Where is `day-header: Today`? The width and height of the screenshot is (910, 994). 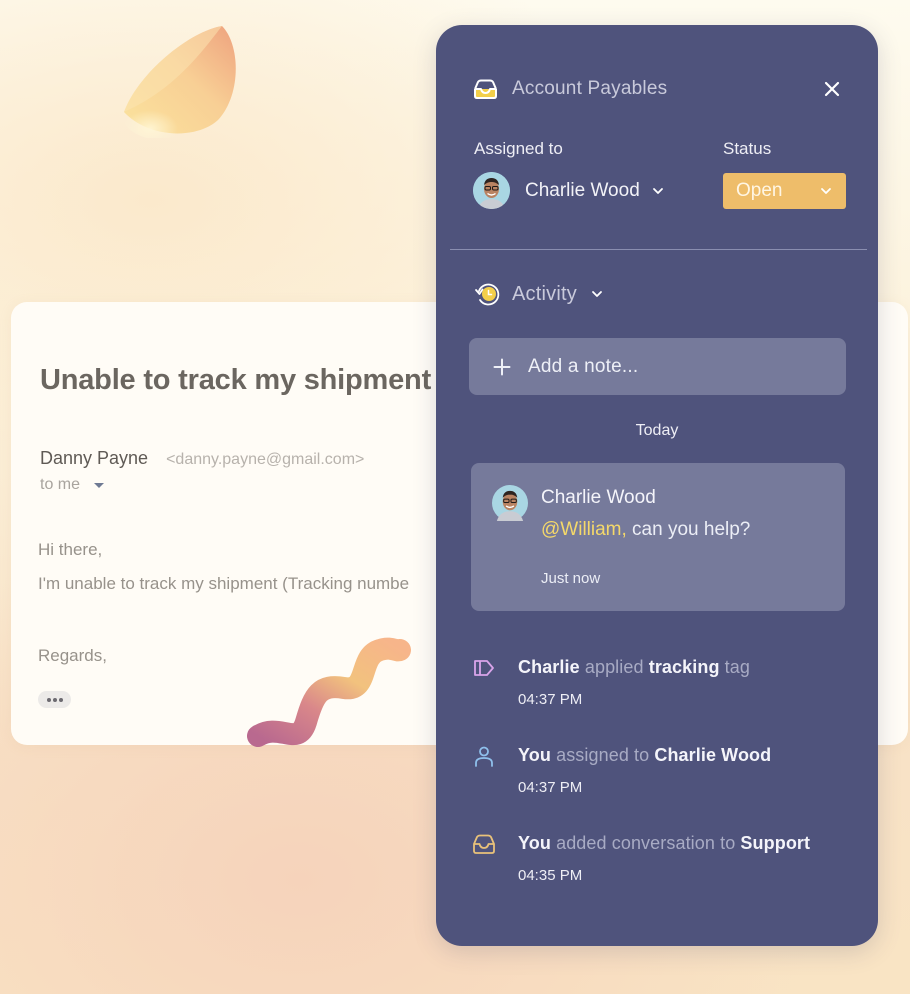
day-header: Today is located at coordinates (657, 430).